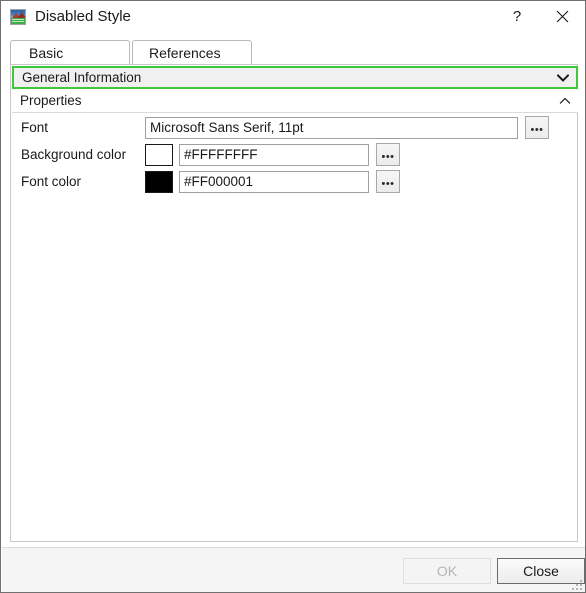 The width and height of the screenshot is (586, 593). What do you see at coordinates (51, 181) in the screenshot?
I see `font-color-label: Font color` at bounding box center [51, 181].